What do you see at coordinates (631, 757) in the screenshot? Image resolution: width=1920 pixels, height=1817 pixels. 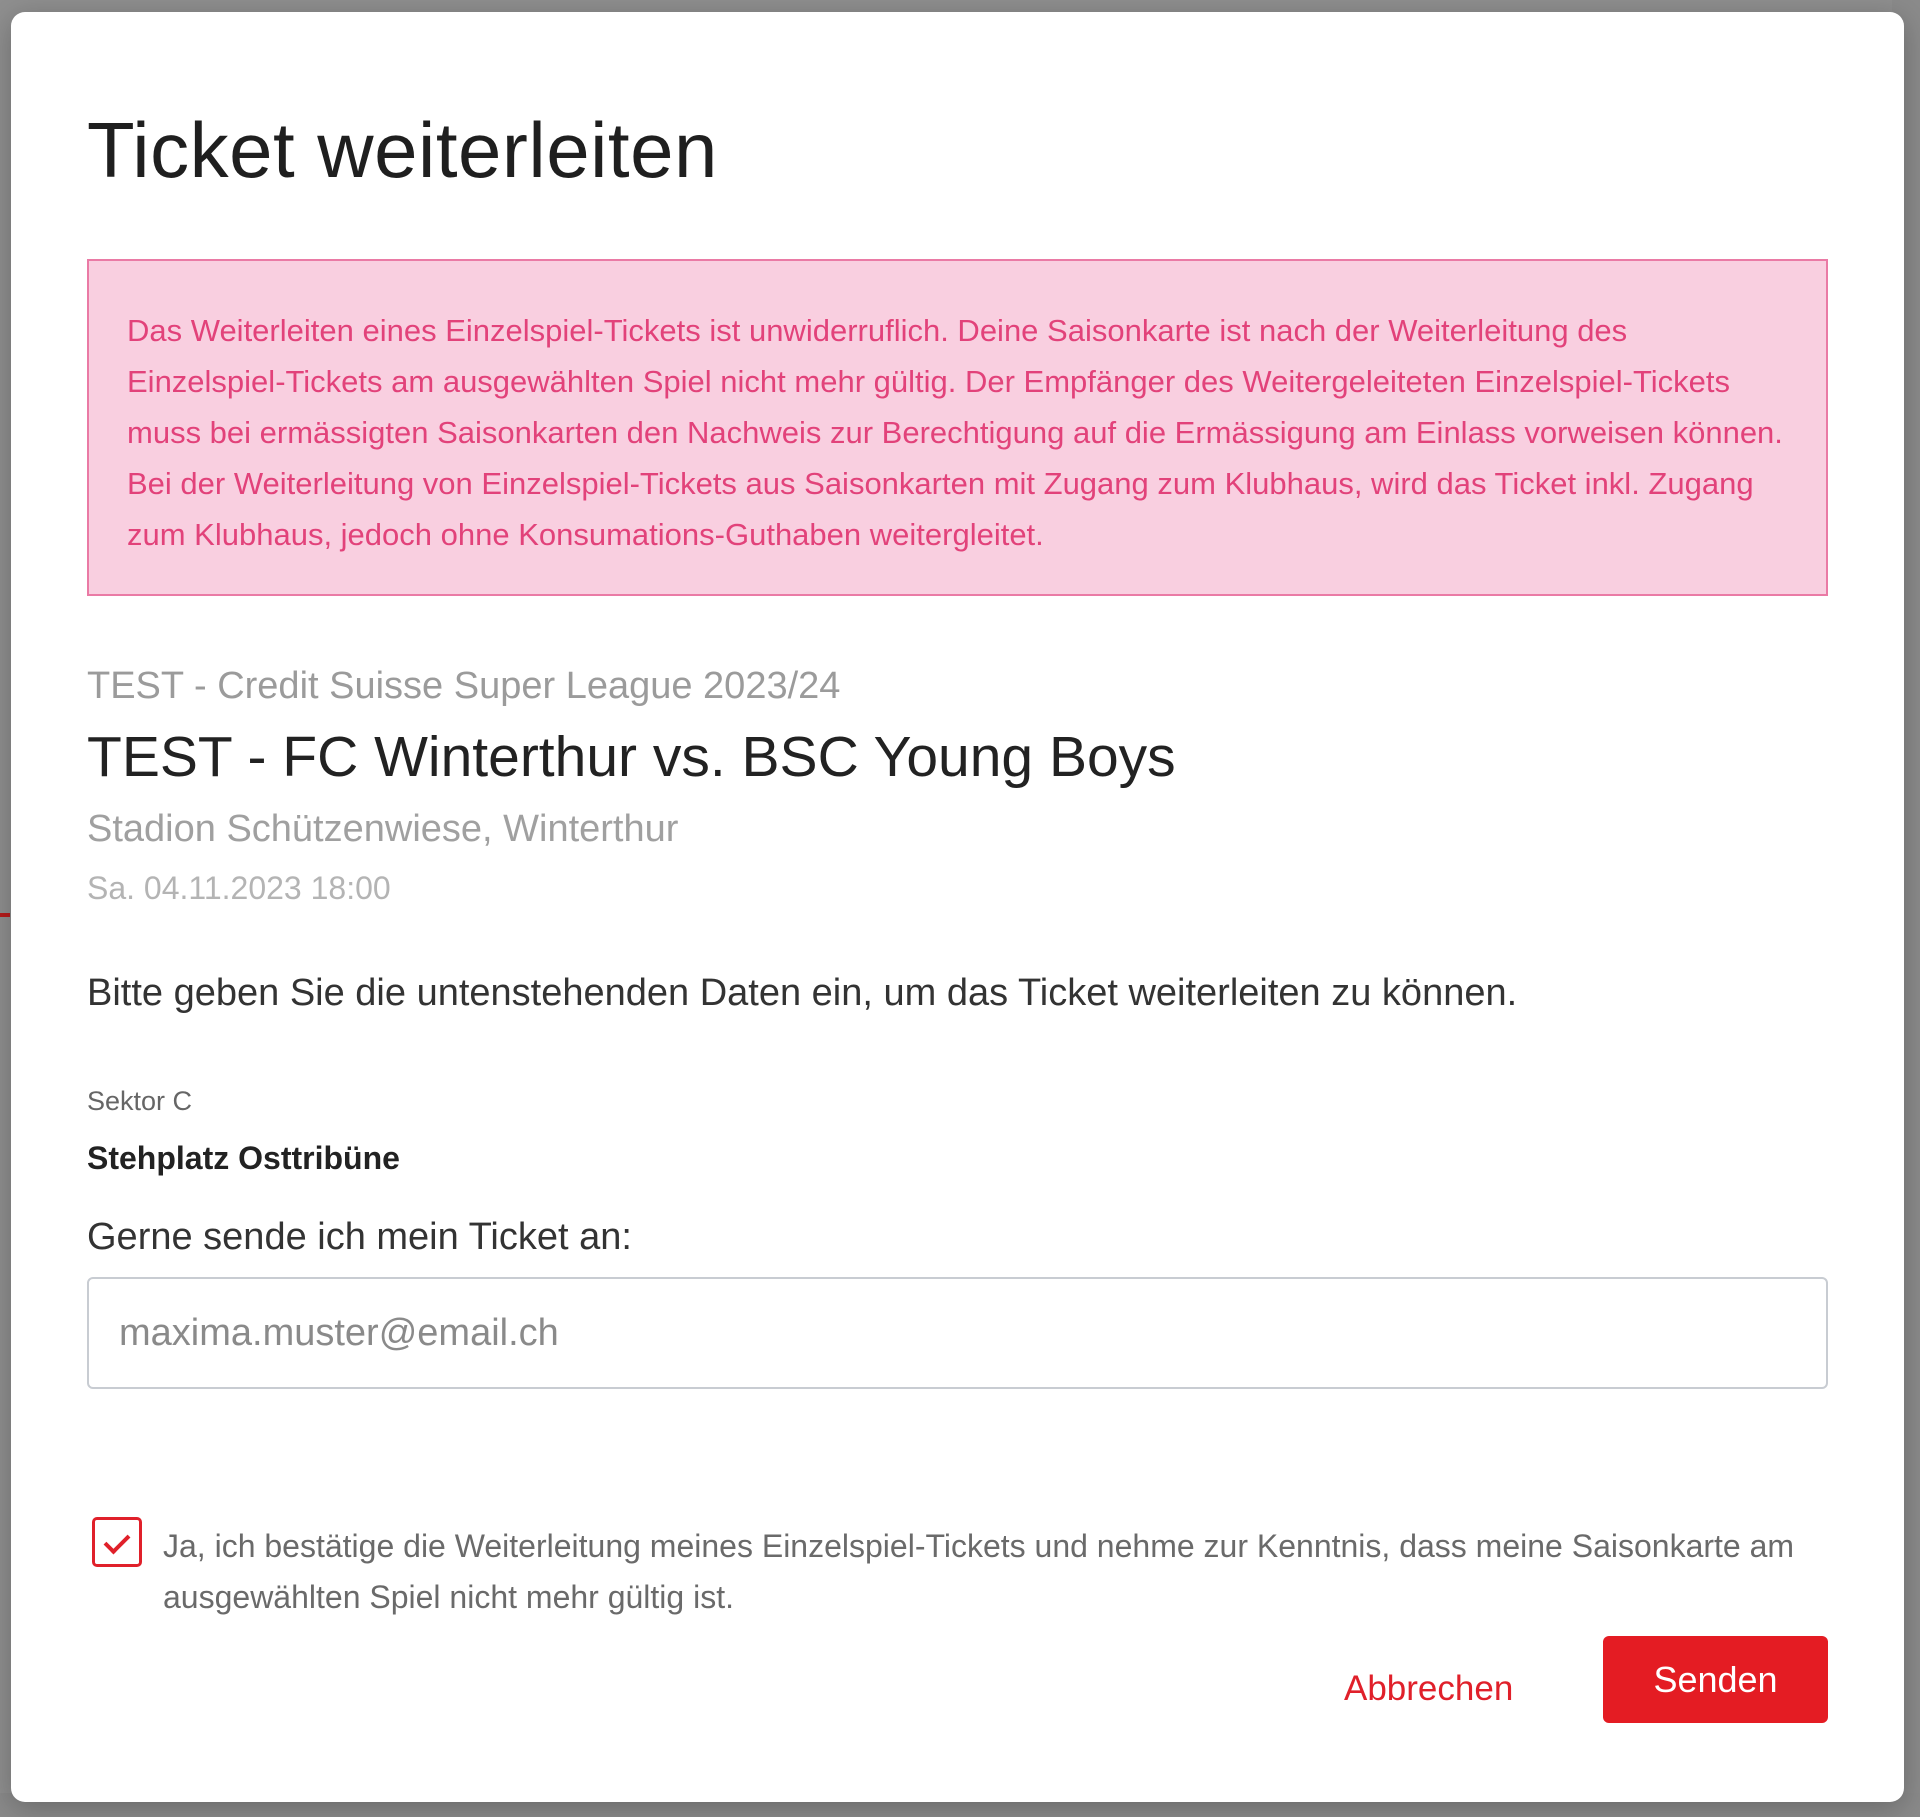 I see `event-title: TEST - FC Winterthur vs. BSC Young Boys` at bounding box center [631, 757].